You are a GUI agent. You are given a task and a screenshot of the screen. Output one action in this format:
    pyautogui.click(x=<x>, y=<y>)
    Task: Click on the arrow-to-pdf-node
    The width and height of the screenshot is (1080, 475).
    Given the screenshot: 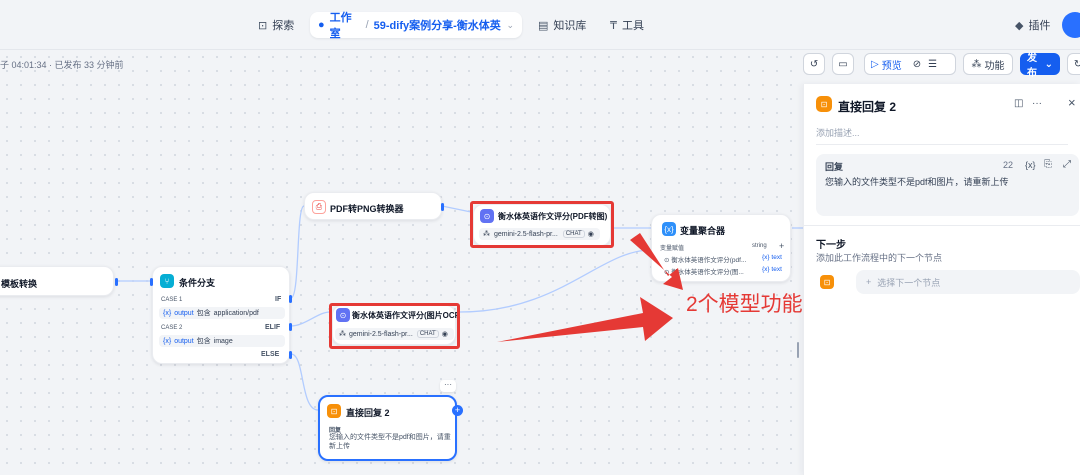 What is the action you would take?
    pyautogui.click(x=656, y=261)
    